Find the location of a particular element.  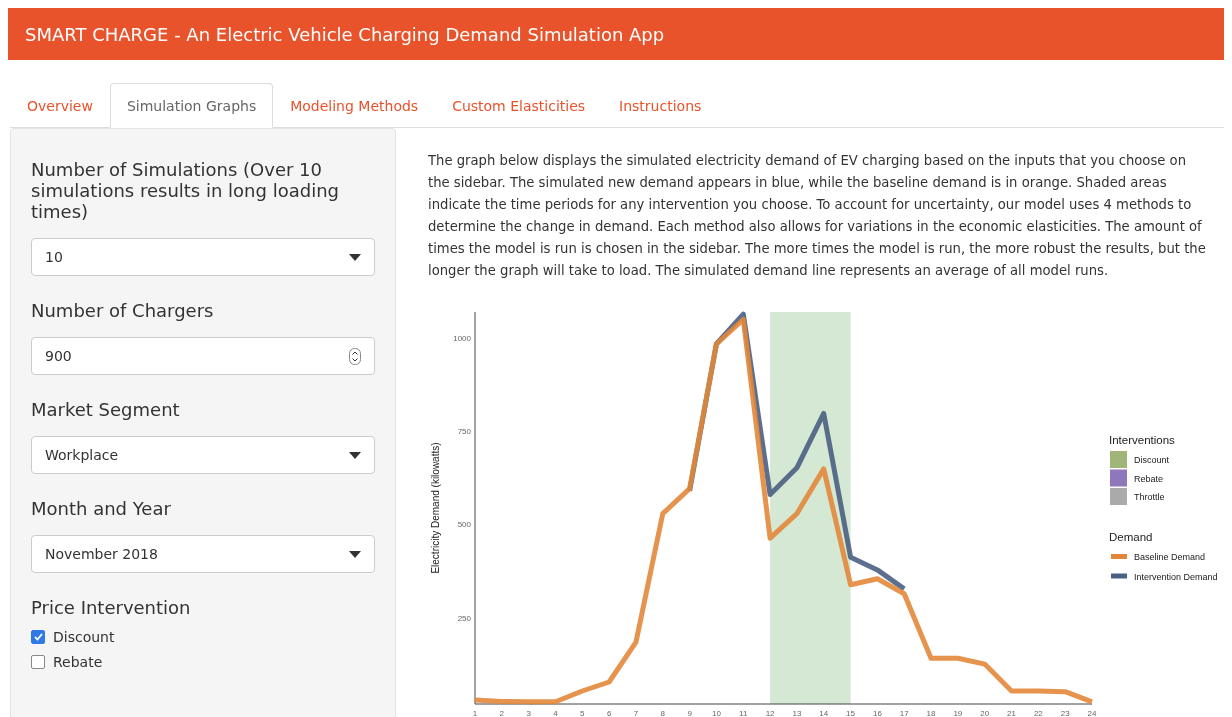

x-tick-label: 1 is located at coordinates (475, 713).